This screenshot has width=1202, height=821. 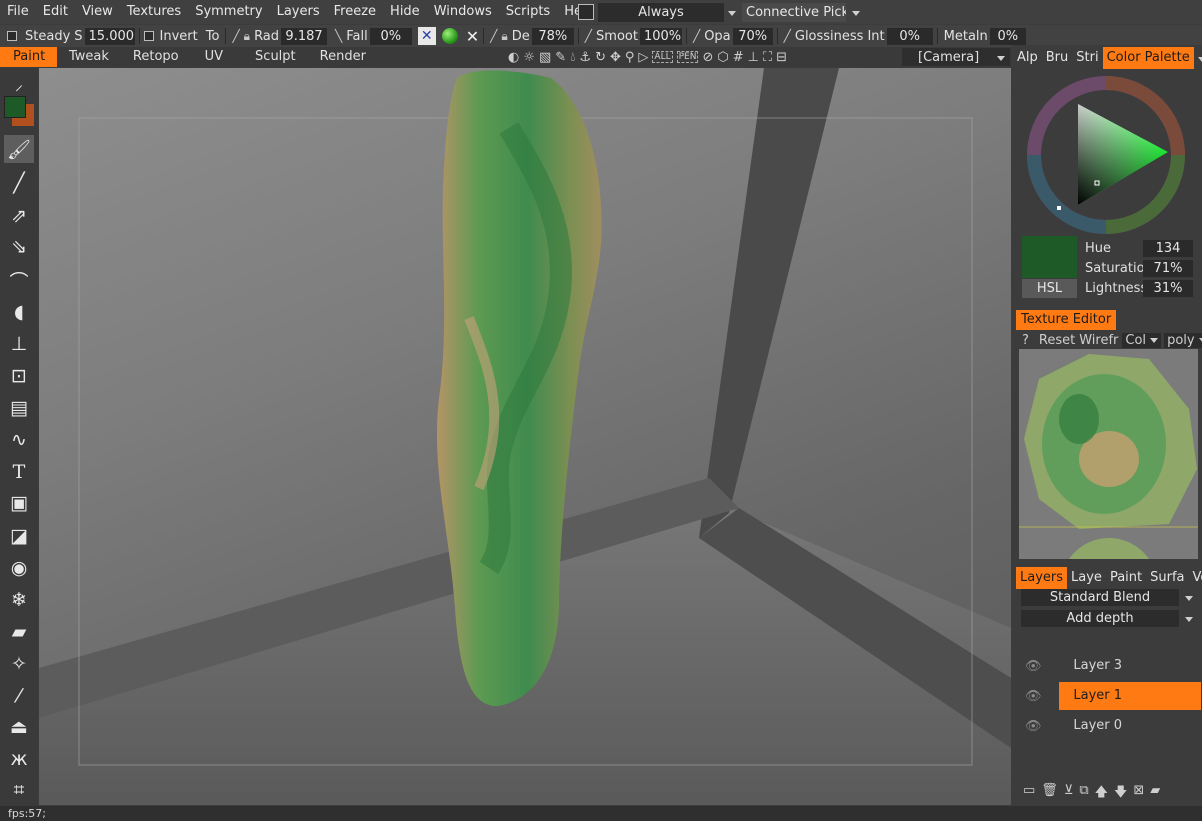 What do you see at coordinates (228, 12) in the screenshot?
I see `menu-symmetry: Symmetry` at bounding box center [228, 12].